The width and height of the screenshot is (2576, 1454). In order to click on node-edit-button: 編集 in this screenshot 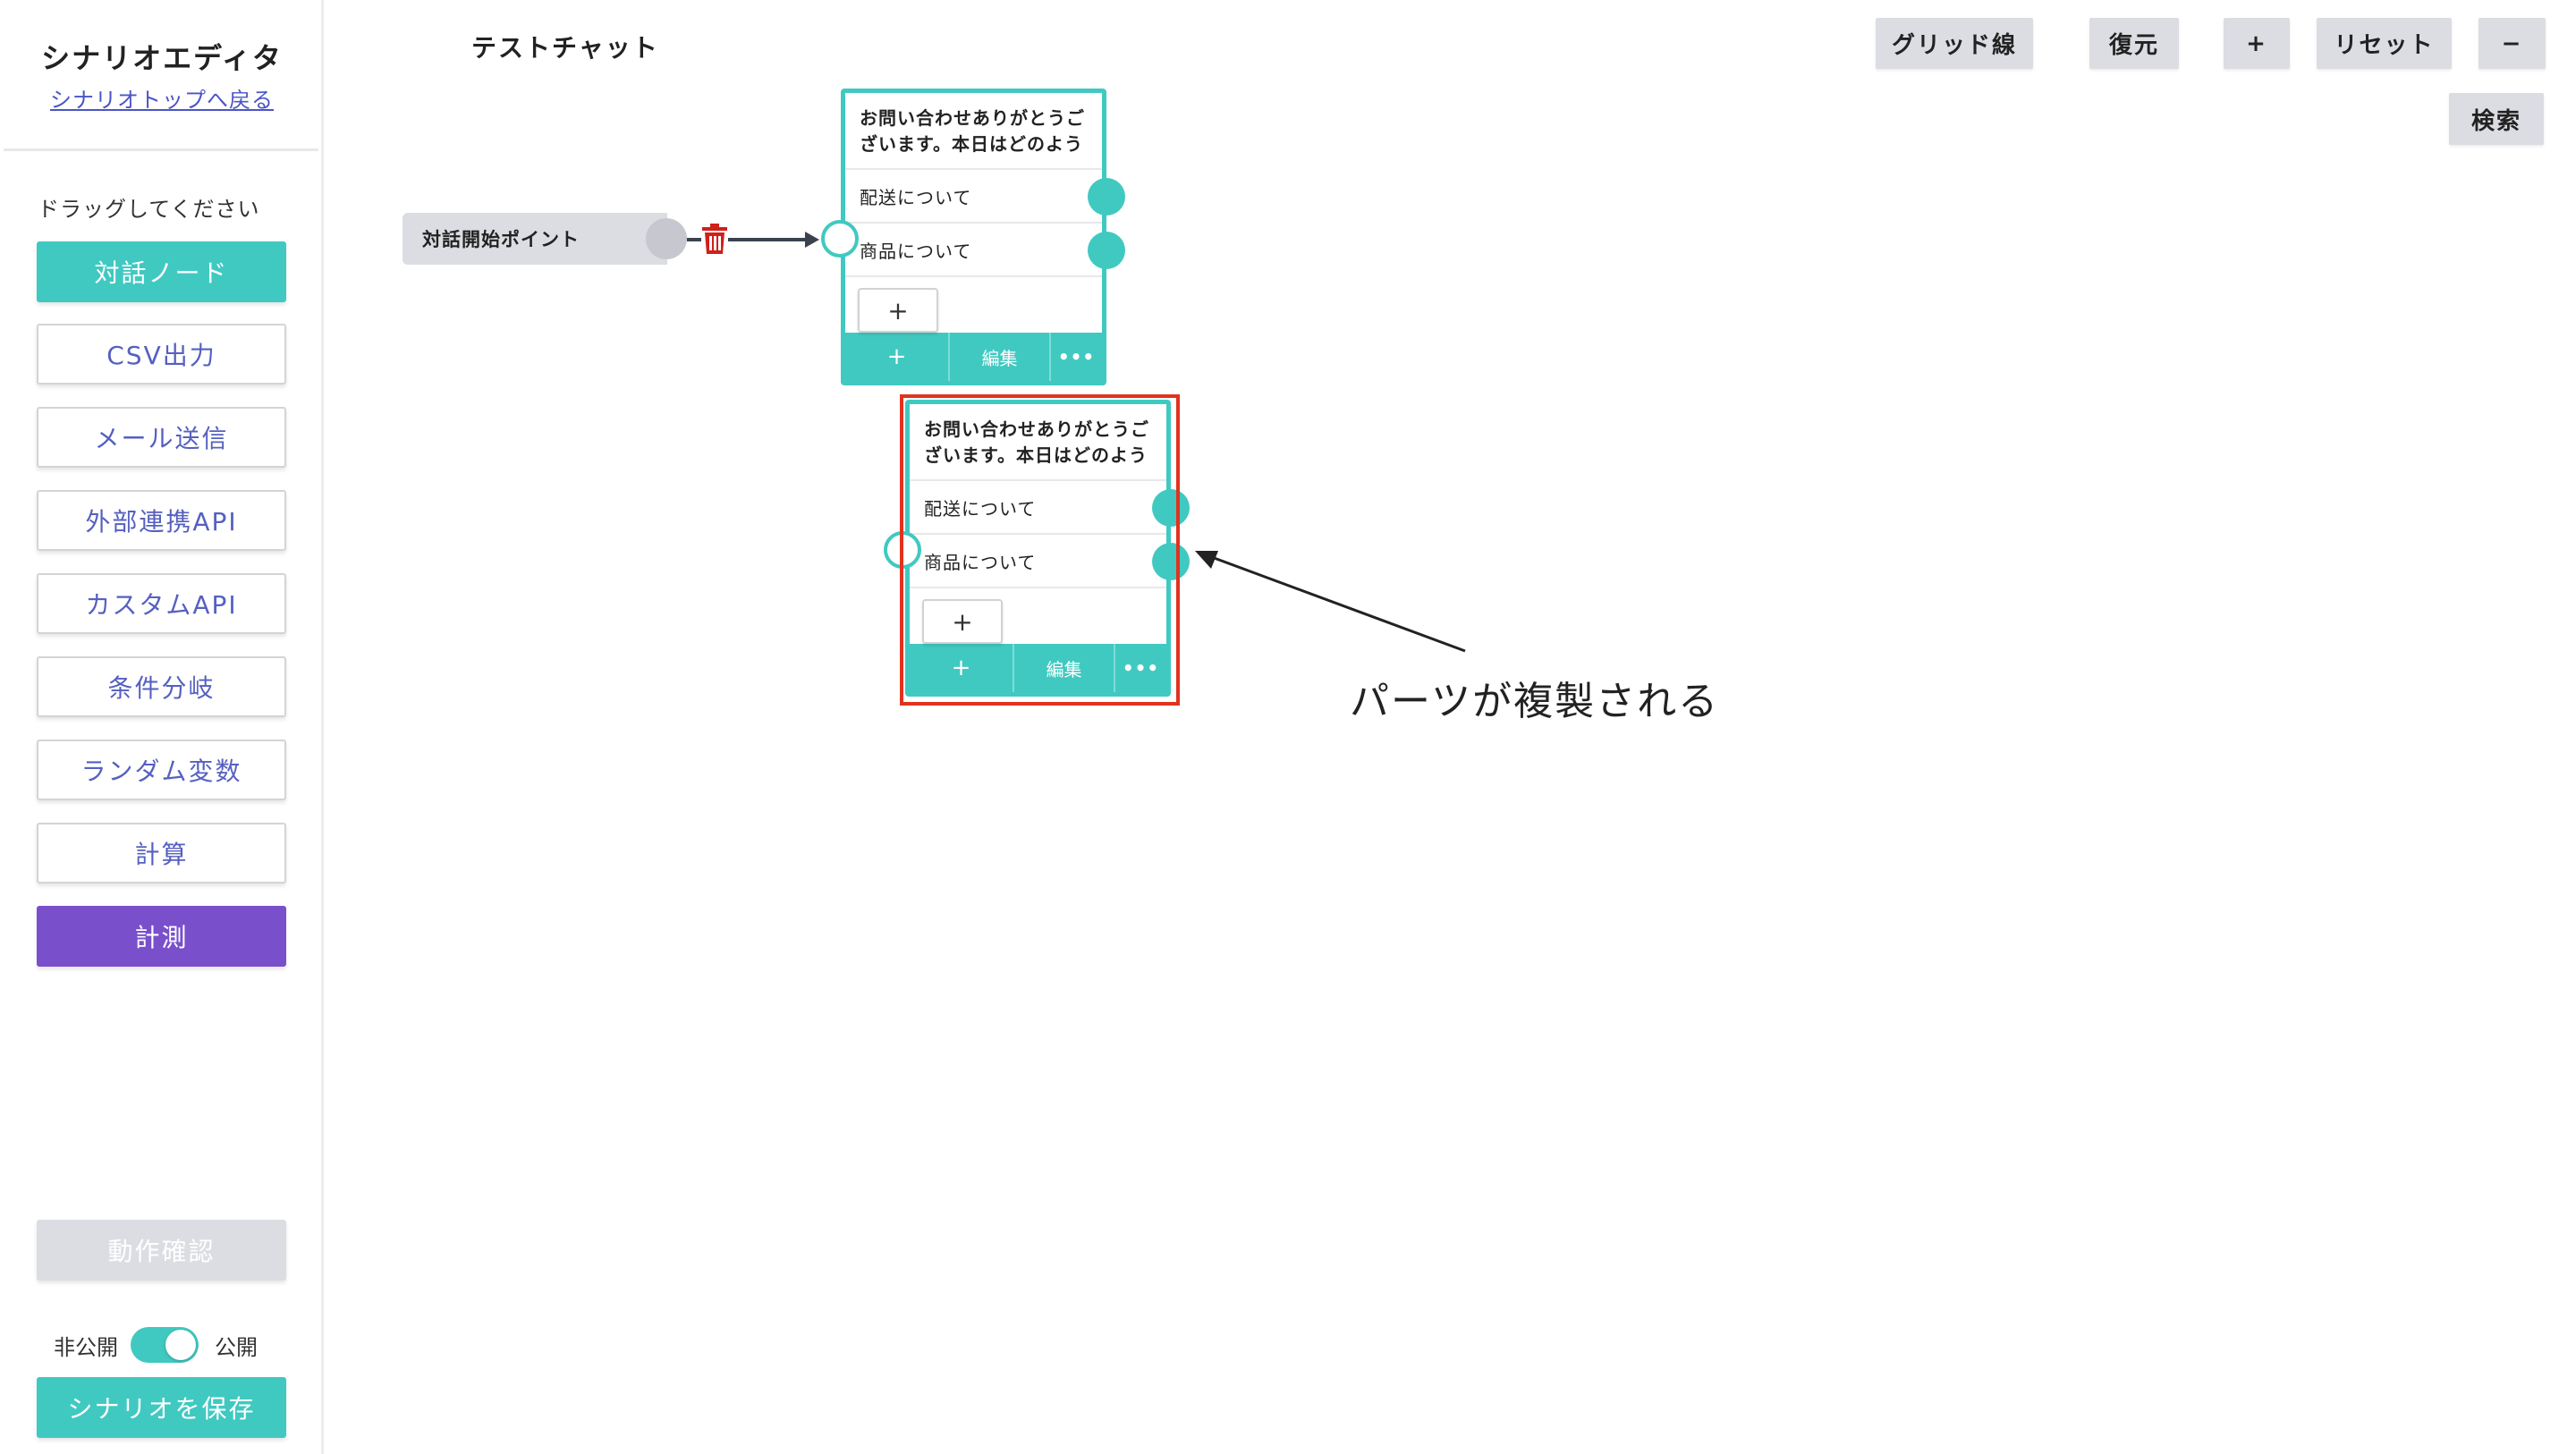, I will do `click(999, 357)`.